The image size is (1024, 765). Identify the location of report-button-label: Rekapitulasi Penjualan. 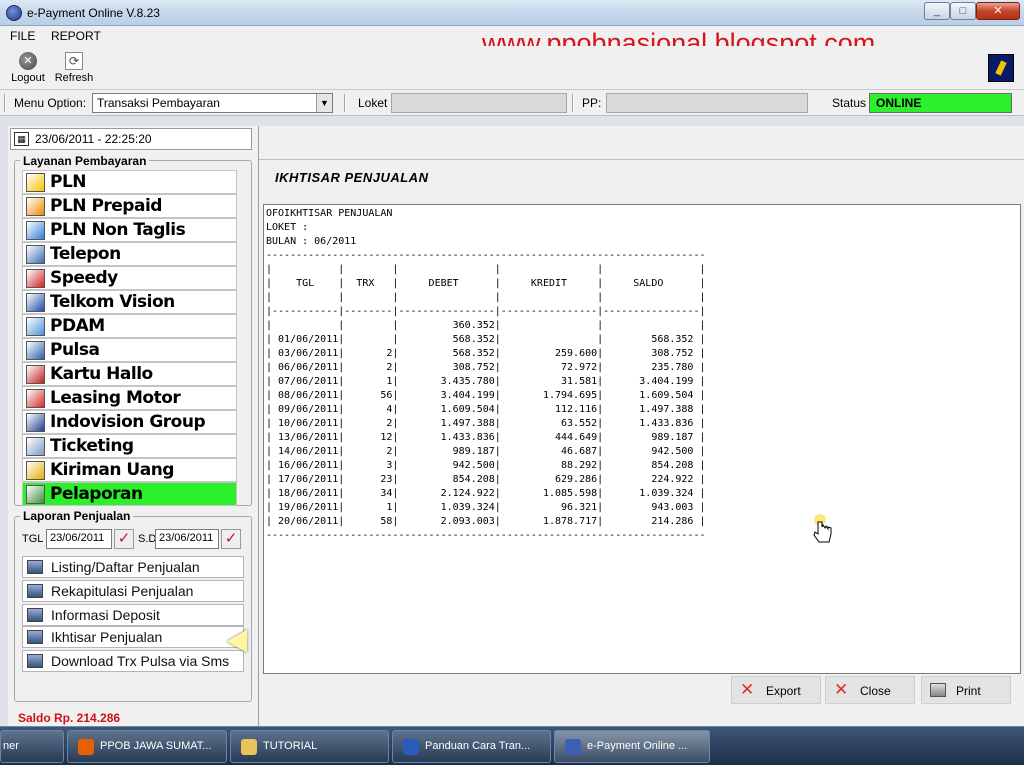
(122, 591).